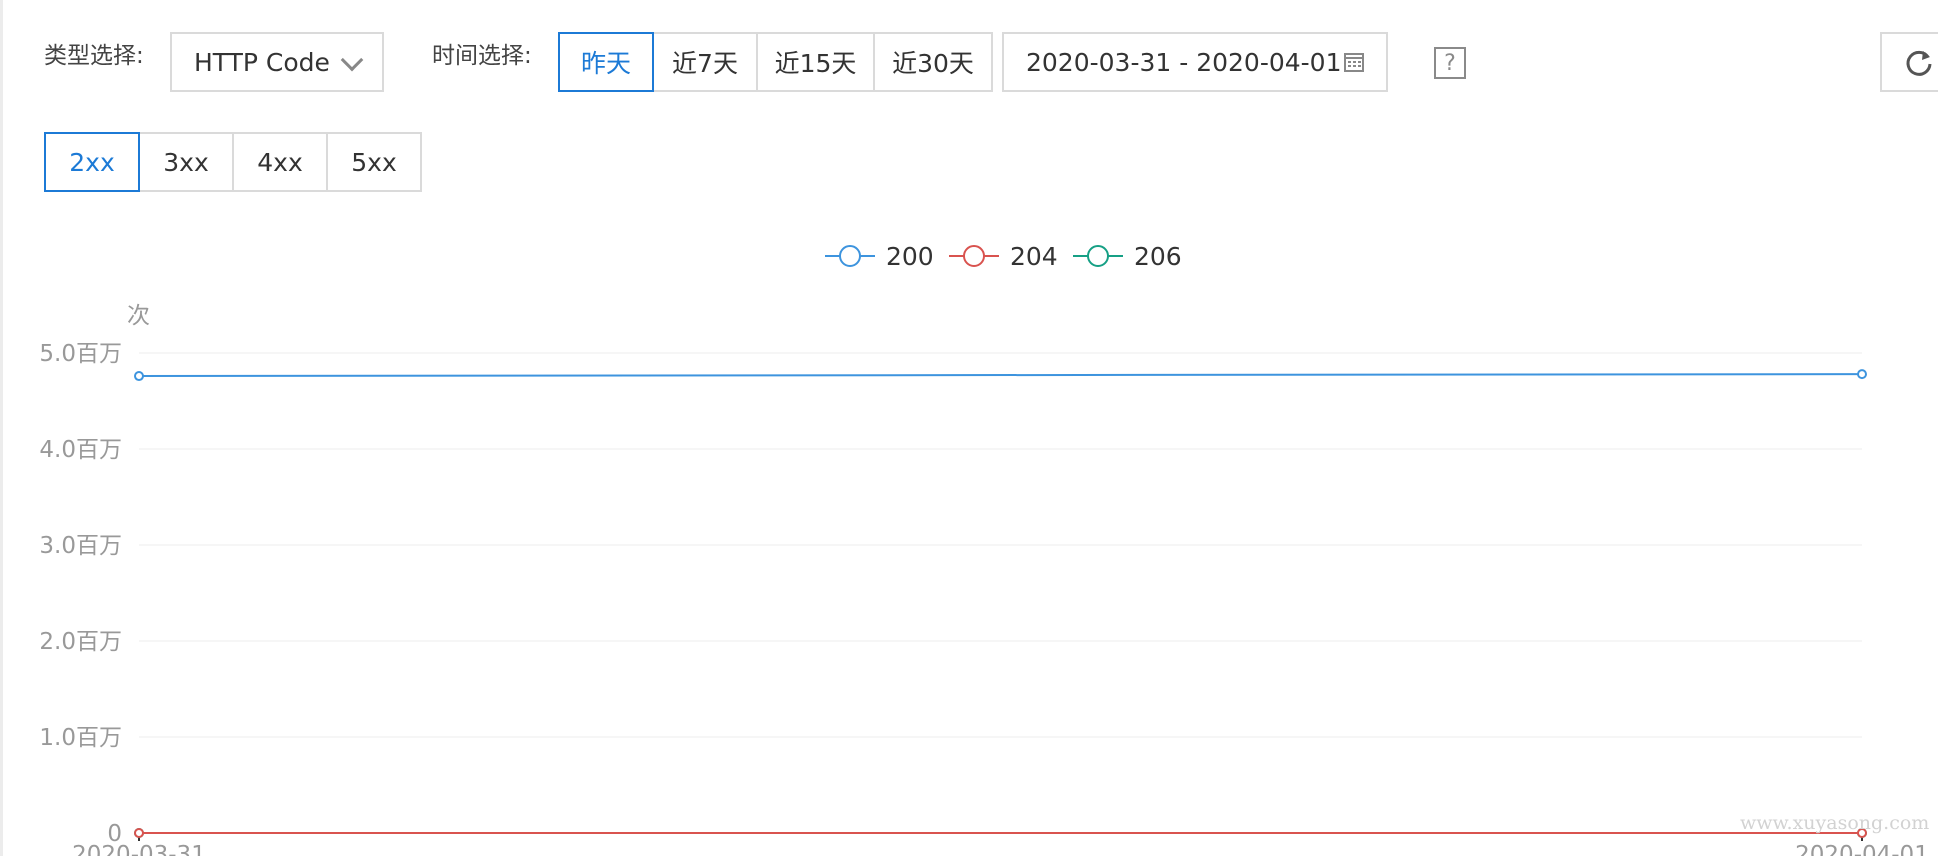 Image resolution: width=1938 pixels, height=856 pixels. I want to click on y-tick-label: 1.0百万, so click(80, 738).